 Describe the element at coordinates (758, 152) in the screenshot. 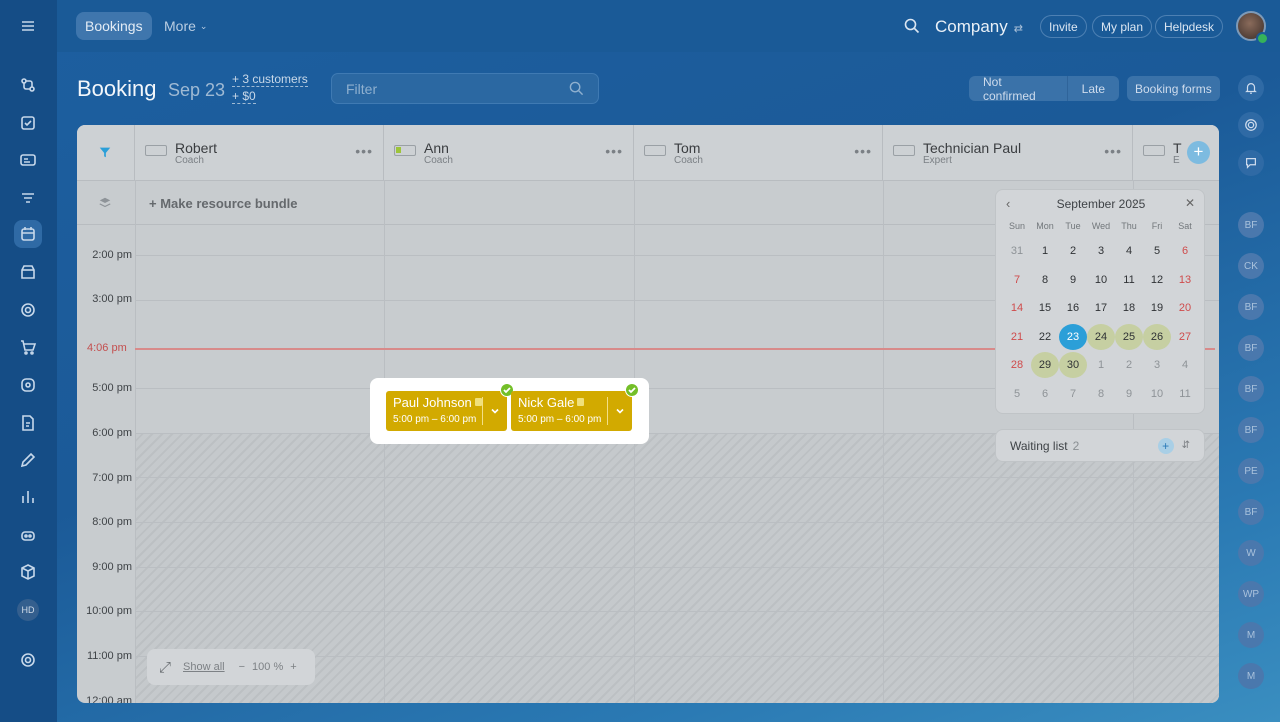

I see `resource-column-tom: Tom Coach •••` at that location.